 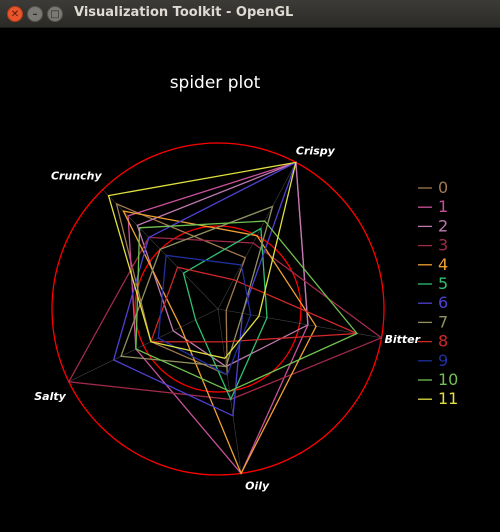 What do you see at coordinates (448, 379) in the screenshot?
I see `legend-label-10: 10` at bounding box center [448, 379].